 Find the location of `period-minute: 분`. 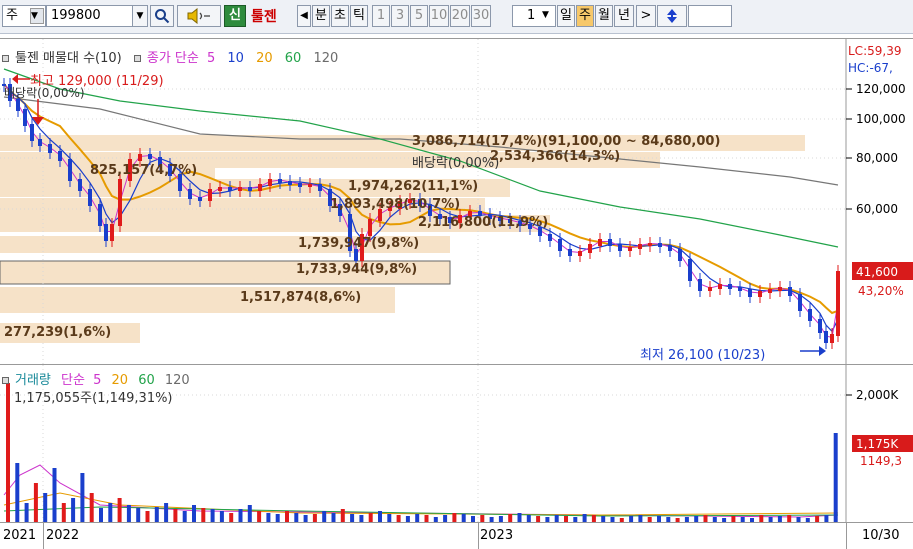

period-minute: 분 is located at coordinates (321, 16).